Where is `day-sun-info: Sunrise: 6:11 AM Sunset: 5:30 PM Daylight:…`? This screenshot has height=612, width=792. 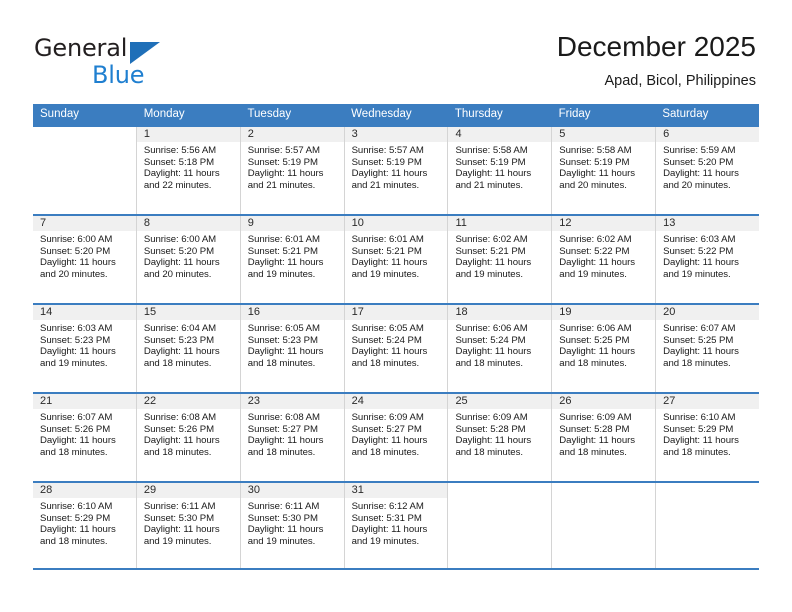
day-sun-info: Sunrise: 6:11 AM Sunset: 5:30 PM Daylight:… is located at coordinates (188, 523).